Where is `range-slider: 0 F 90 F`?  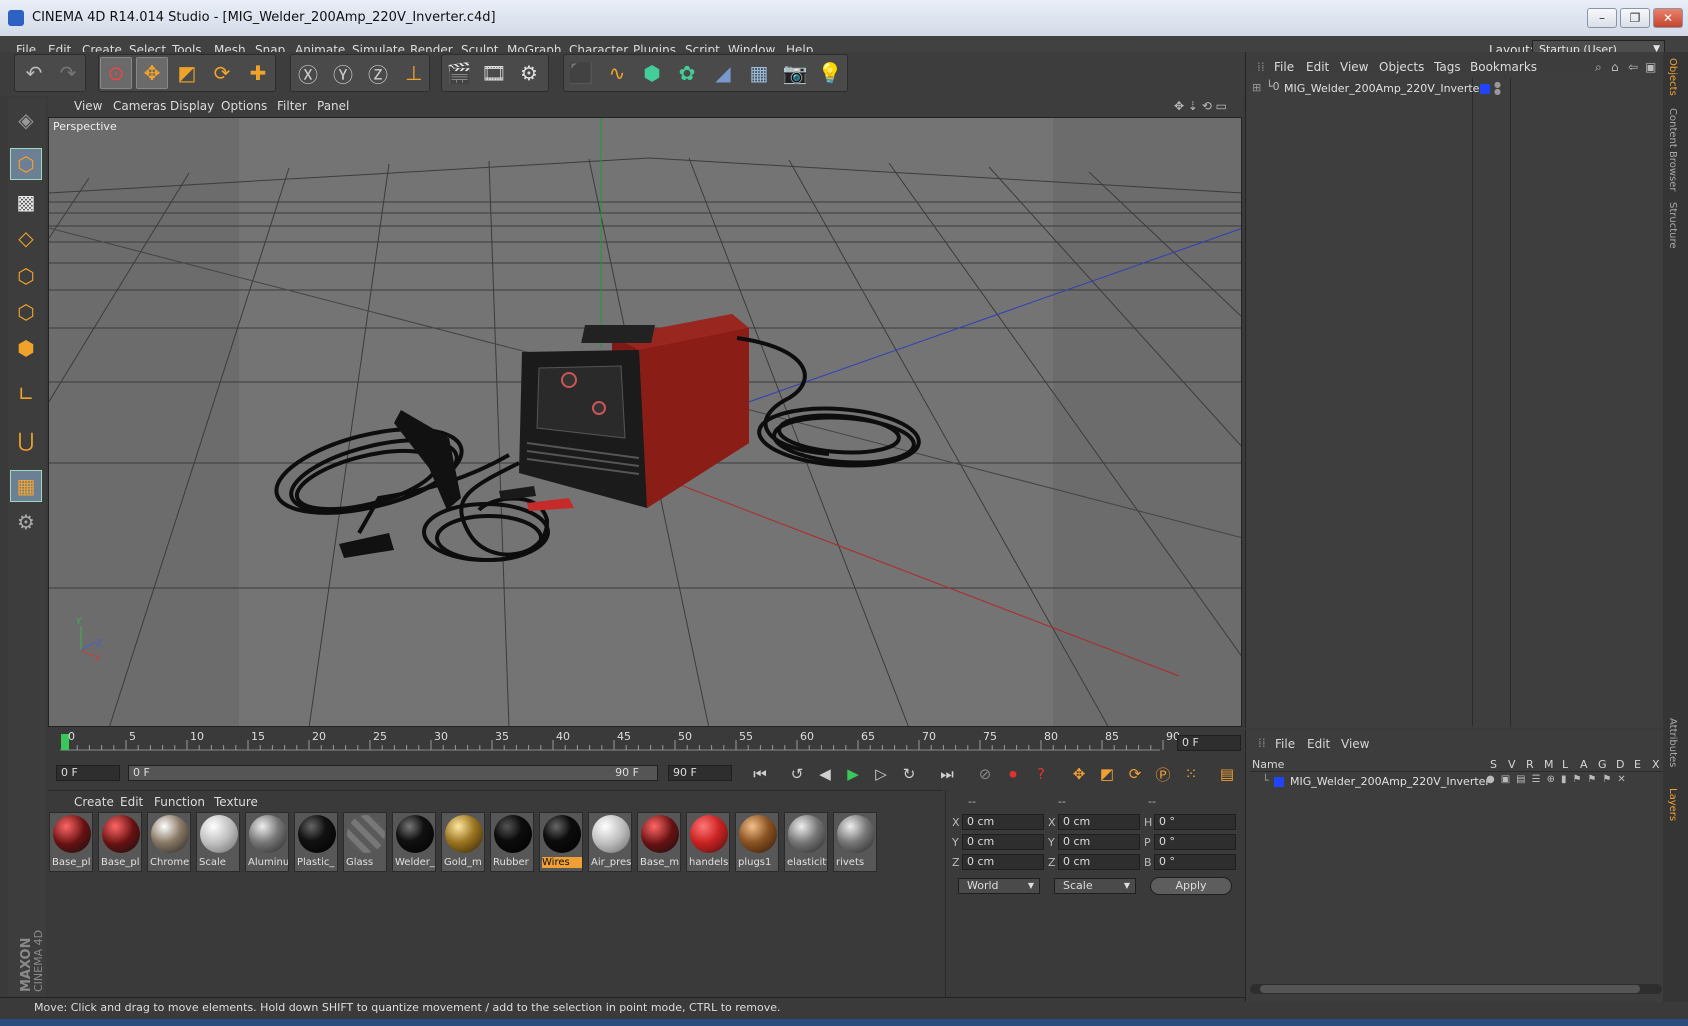
range-slider: 0 F 90 F is located at coordinates (393, 773).